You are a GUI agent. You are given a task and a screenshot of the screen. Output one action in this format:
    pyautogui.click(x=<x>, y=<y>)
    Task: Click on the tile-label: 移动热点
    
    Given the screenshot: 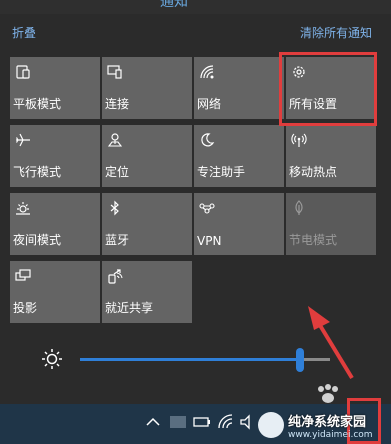 What is the action you would take?
    pyautogui.click(x=313, y=172)
    